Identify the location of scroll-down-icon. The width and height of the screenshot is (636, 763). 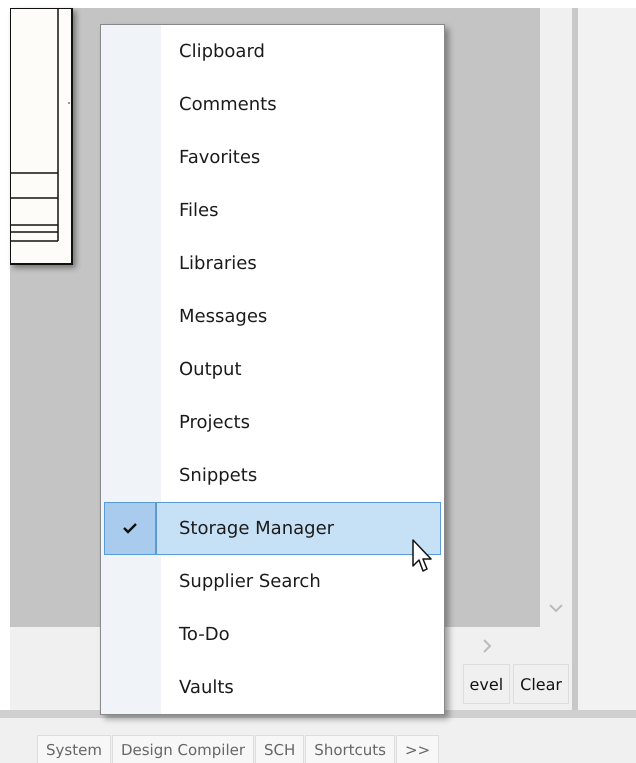
(556, 608).